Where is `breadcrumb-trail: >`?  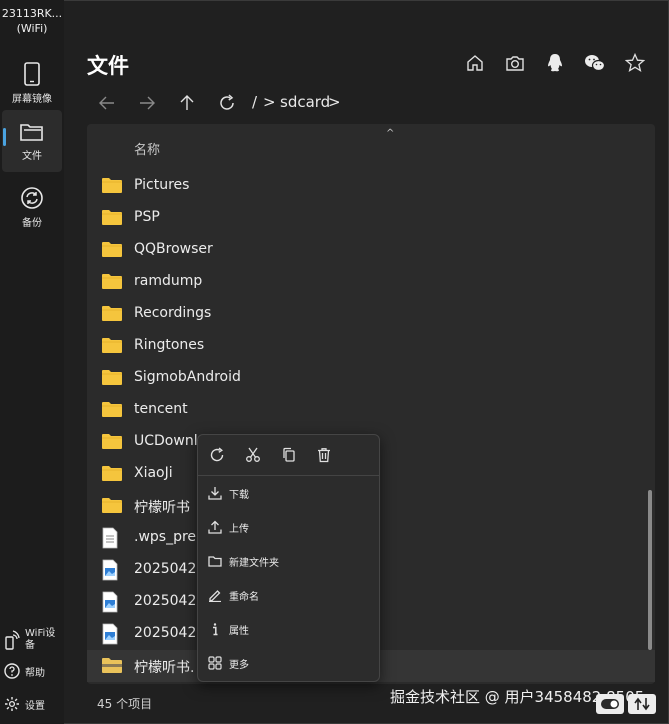 breadcrumb-trail: > is located at coordinates (334, 102).